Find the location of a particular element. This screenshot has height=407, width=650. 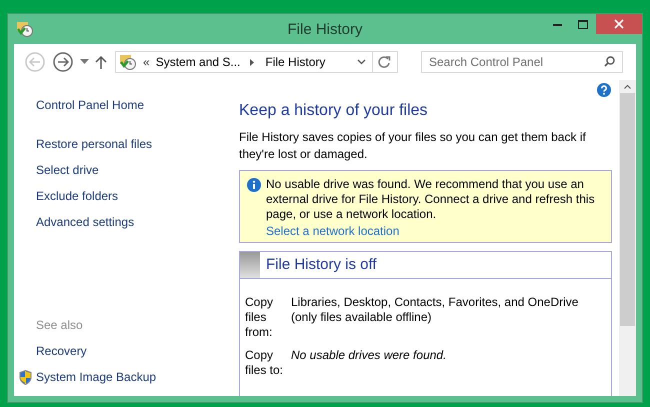

sidebar-link: Advanced settings is located at coordinates (133, 222).